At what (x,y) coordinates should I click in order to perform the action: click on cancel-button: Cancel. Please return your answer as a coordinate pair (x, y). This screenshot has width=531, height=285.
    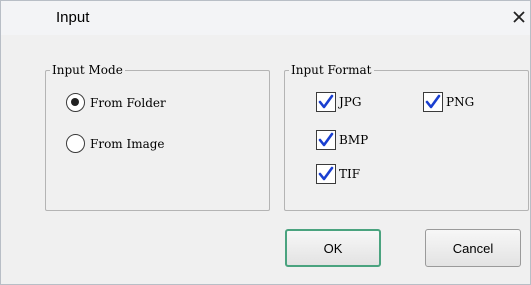
    Looking at the image, I should click on (473, 248).